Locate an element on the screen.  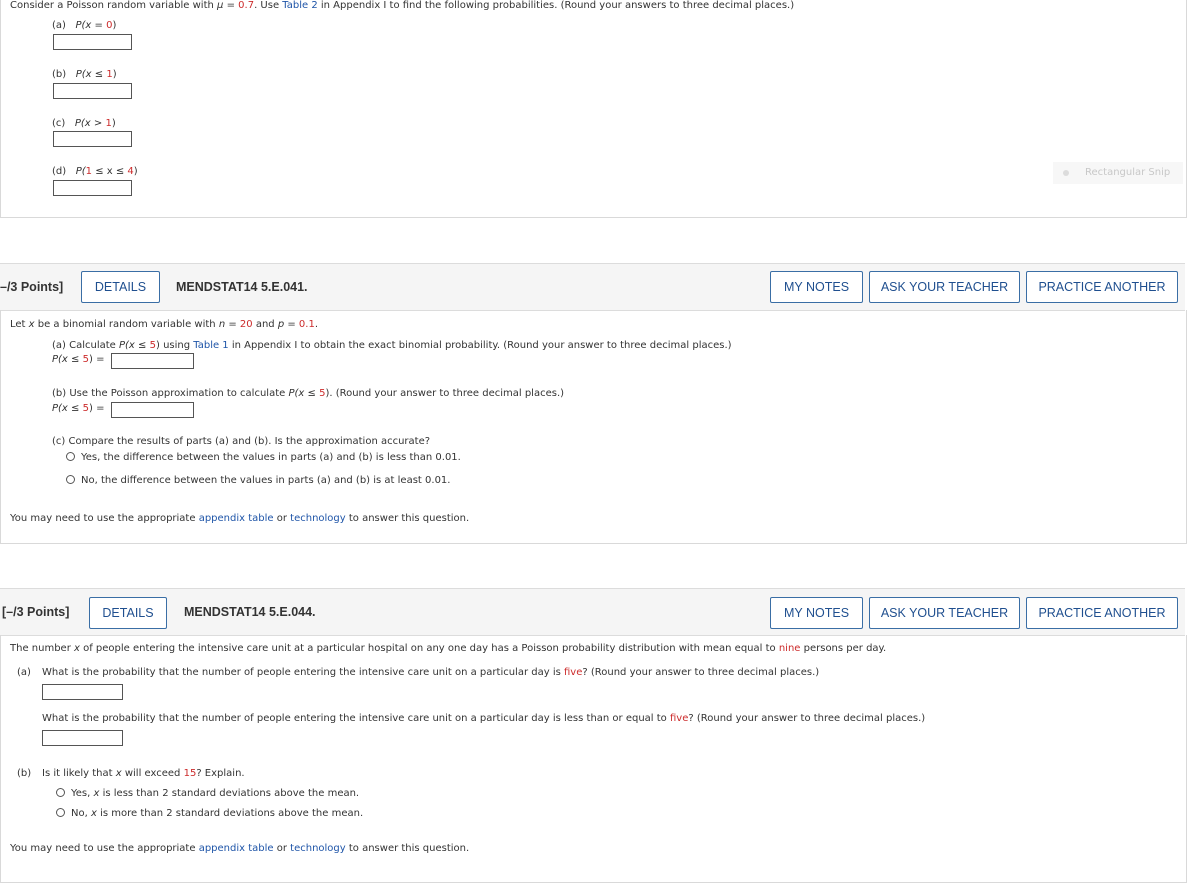
q2-part-a-text-1: (a) Calculate is located at coordinates (85, 345).